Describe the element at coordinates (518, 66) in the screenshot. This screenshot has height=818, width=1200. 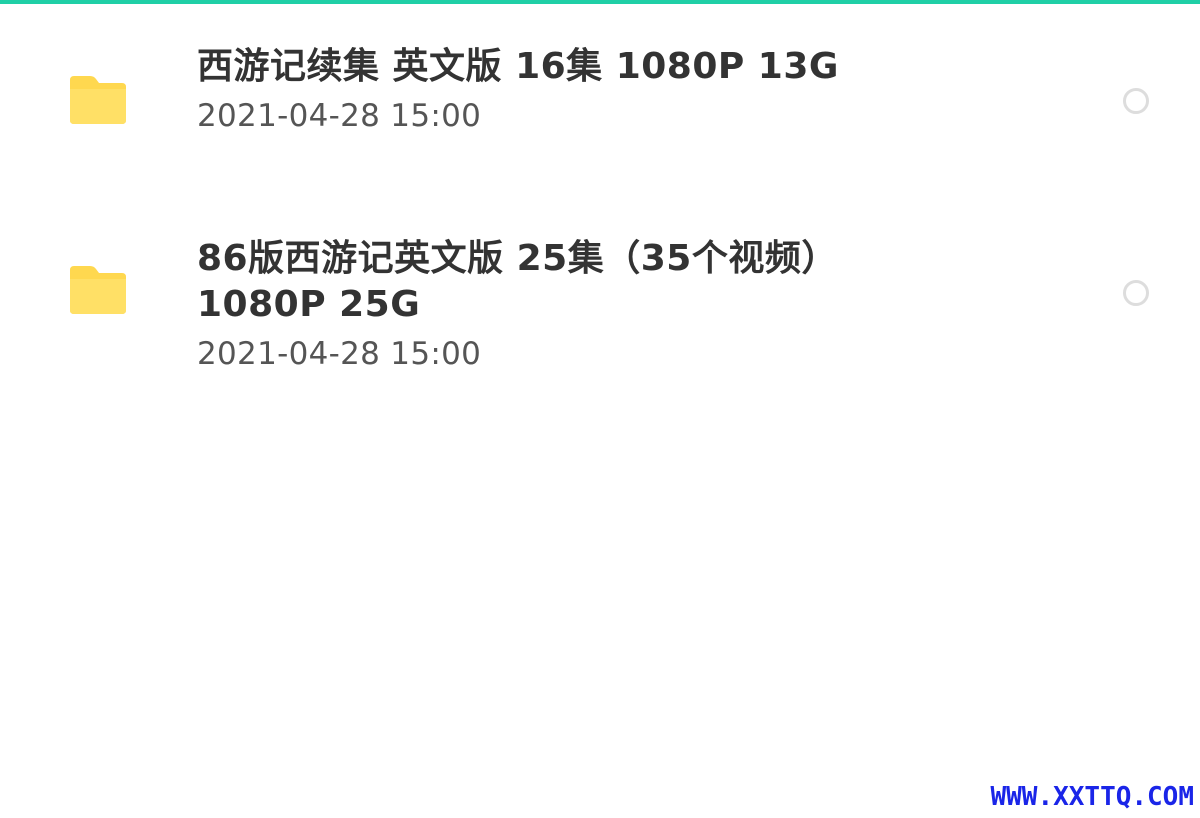
I see `file-title: 西游记续集 英文版 16集 1080P 13G` at that location.